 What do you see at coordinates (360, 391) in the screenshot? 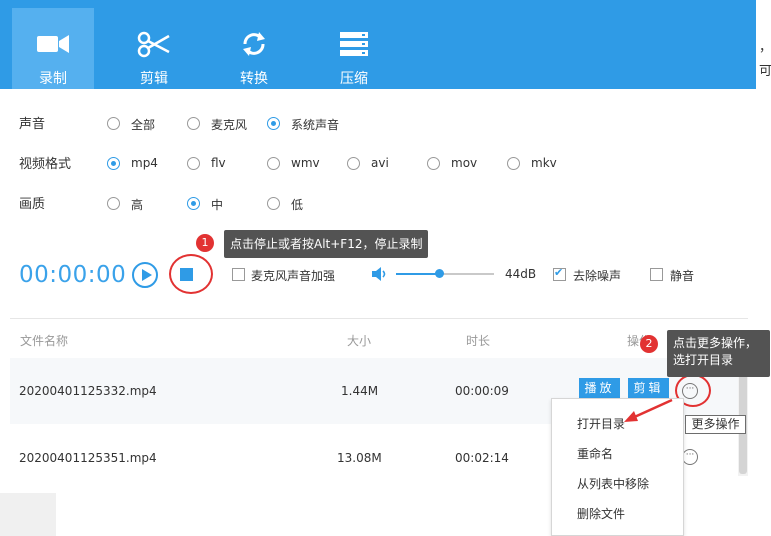
I see `file-size-cell: 1.44M` at bounding box center [360, 391].